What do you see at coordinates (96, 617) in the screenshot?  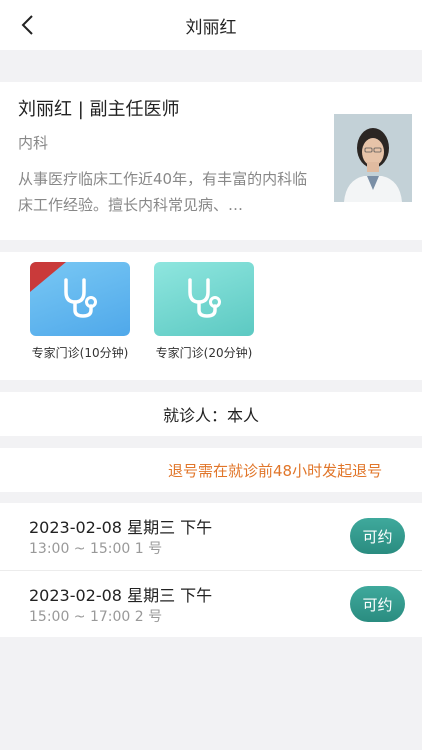 I see `slot-time: 15:00 ~ 17:00 2 号` at bounding box center [96, 617].